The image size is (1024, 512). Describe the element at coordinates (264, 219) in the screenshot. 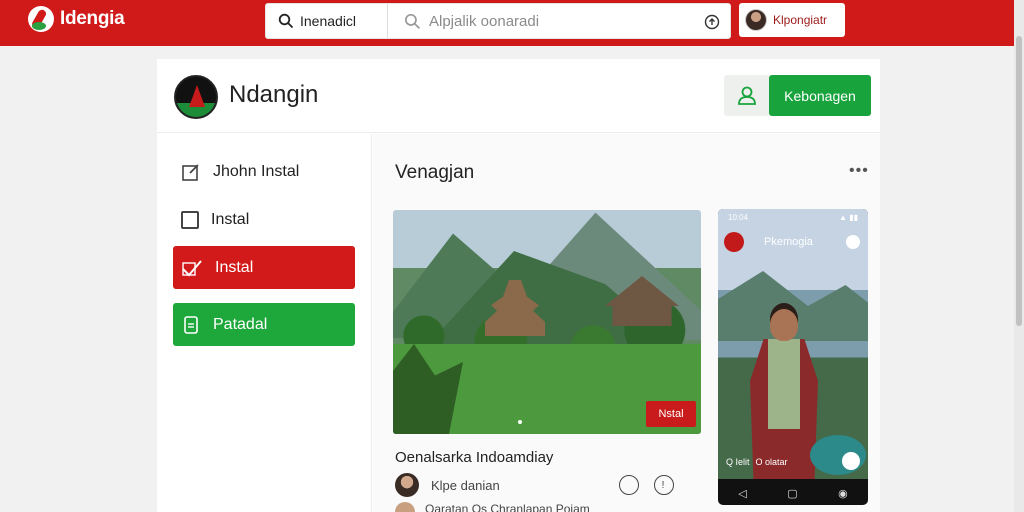

I see `sidebar-item-2: Instal` at that location.